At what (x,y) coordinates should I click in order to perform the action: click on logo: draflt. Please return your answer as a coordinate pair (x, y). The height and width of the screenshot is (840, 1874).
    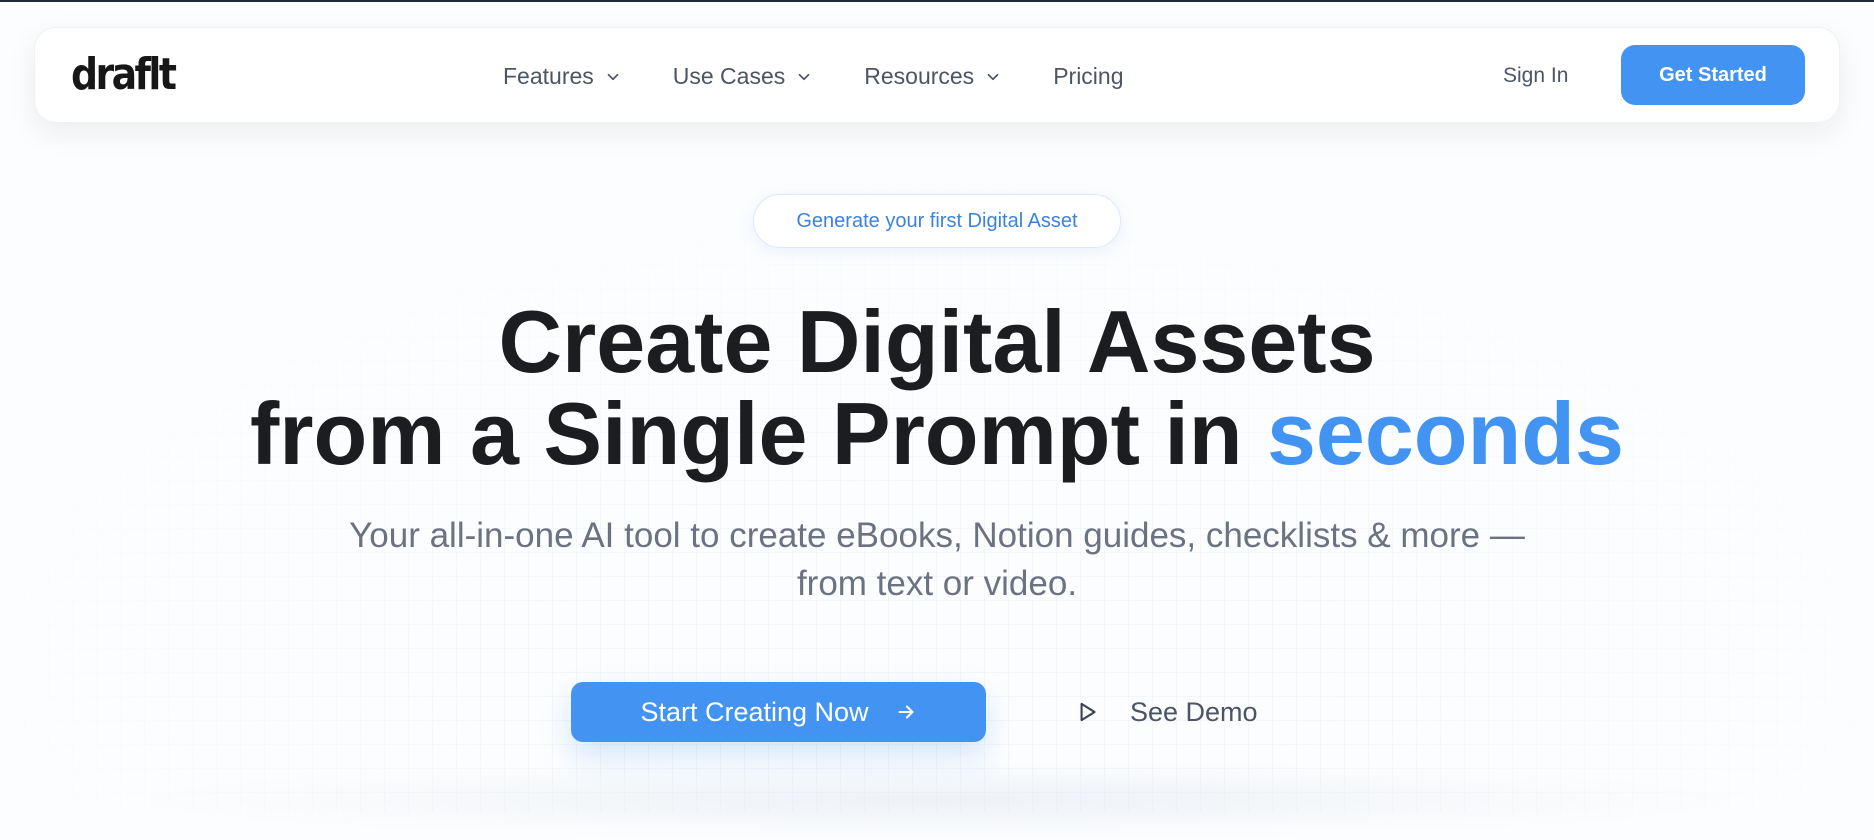
    Looking at the image, I should click on (124, 75).